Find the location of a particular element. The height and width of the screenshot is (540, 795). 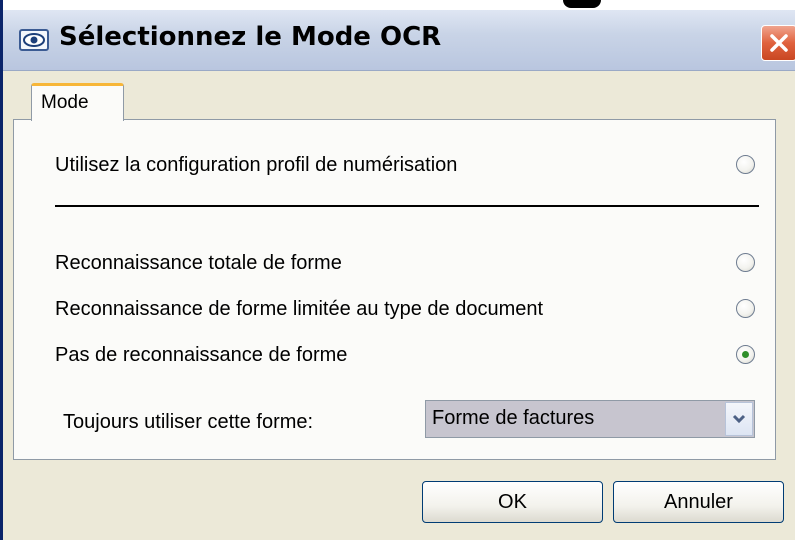

options-separator is located at coordinates (407, 206).